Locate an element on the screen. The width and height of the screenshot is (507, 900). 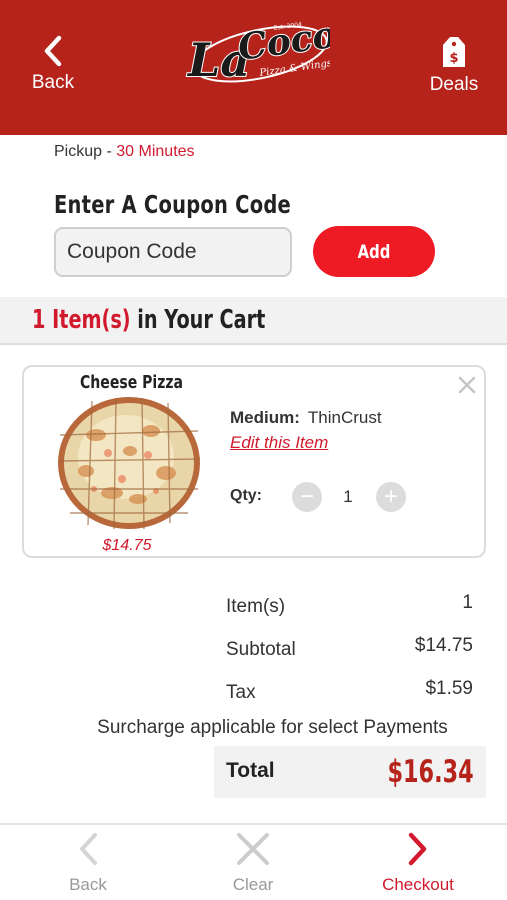
header-back-button: Back is located at coordinates (53, 64).